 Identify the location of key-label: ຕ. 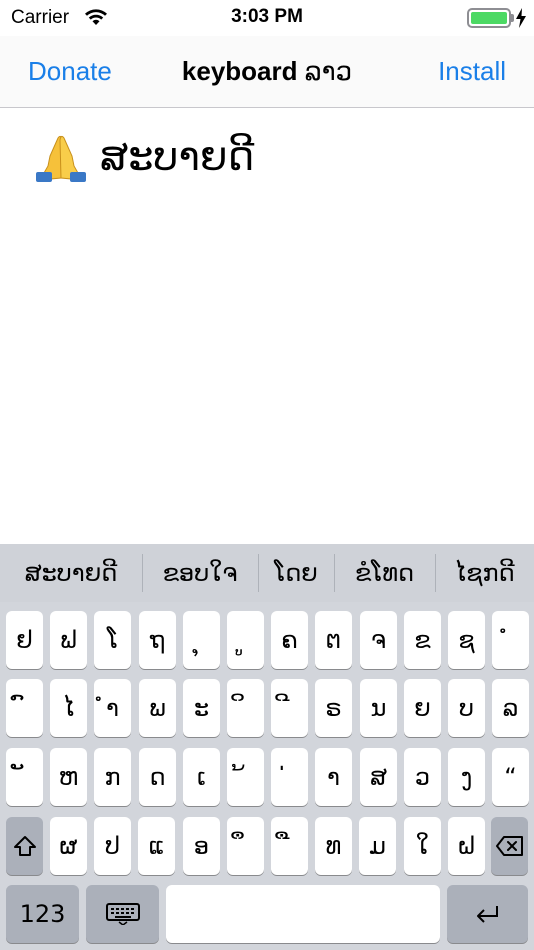
(333, 640).